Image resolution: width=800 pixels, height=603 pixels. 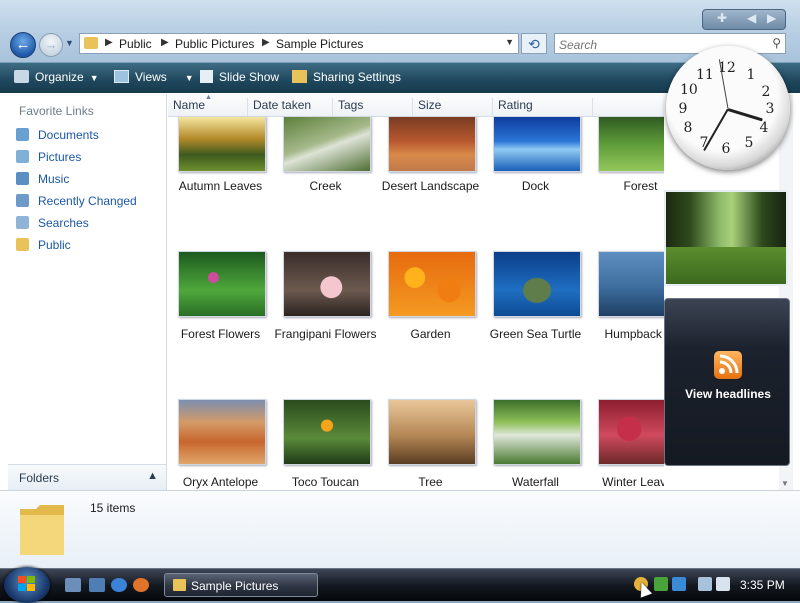 What do you see at coordinates (189, 105) in the screenshot?
I see `column-label: Name` at bounding box center [189, 105].